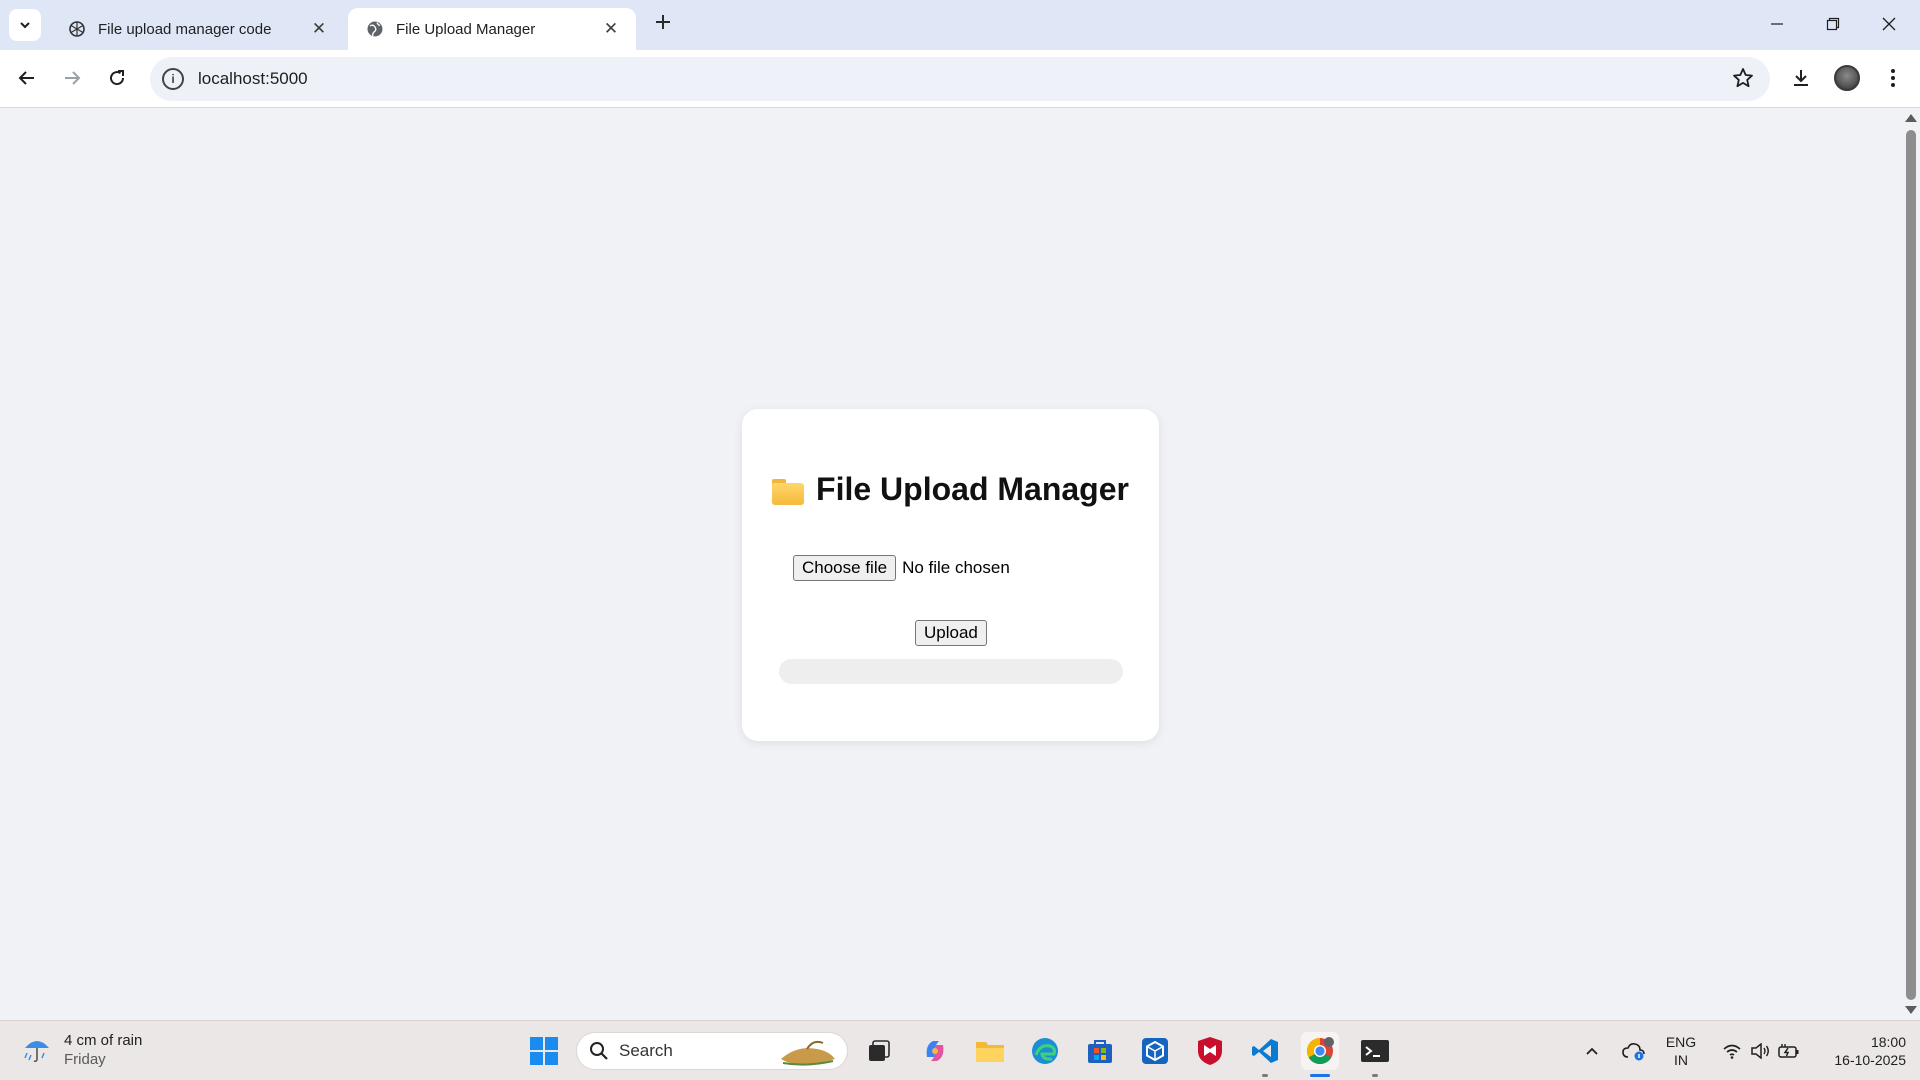 The height and width of the screenshot is (1080, 1920). I want to click on tab-title: File Upload Manager, so click(466, 29).